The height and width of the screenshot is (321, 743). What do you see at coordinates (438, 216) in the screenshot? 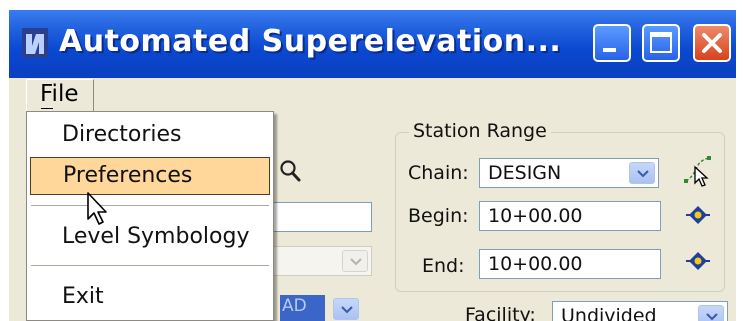
I see `begin-label: Begin:` at bounding box center [438, 216].